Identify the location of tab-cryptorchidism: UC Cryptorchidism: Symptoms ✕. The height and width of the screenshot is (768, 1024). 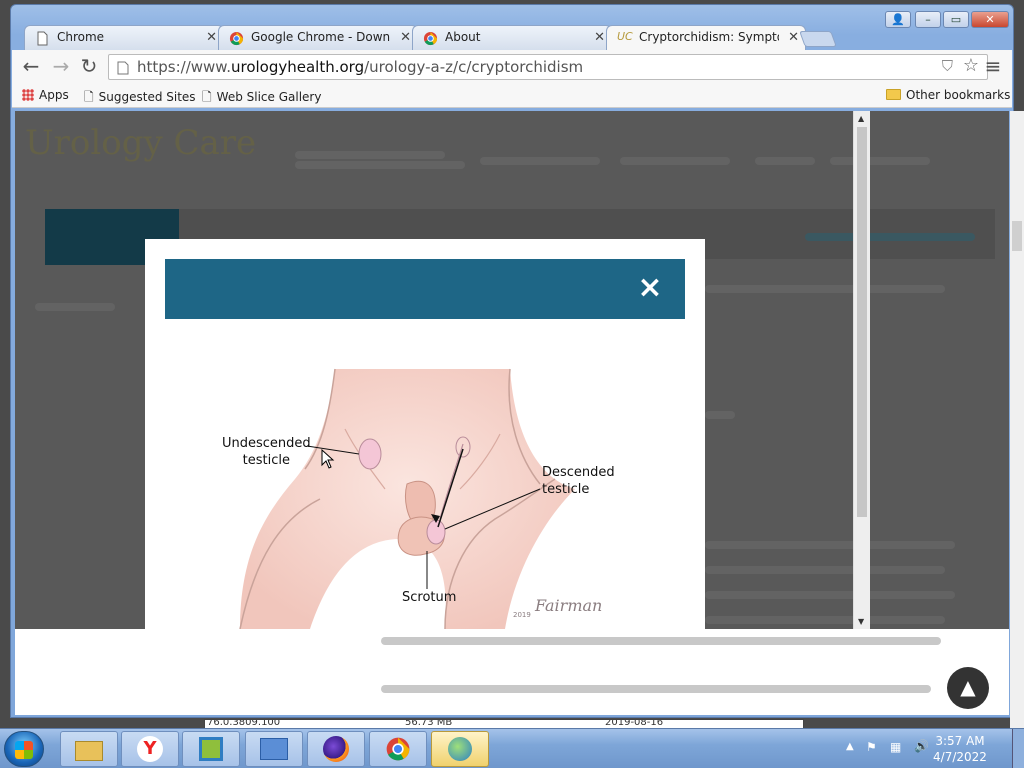
(706, 38).